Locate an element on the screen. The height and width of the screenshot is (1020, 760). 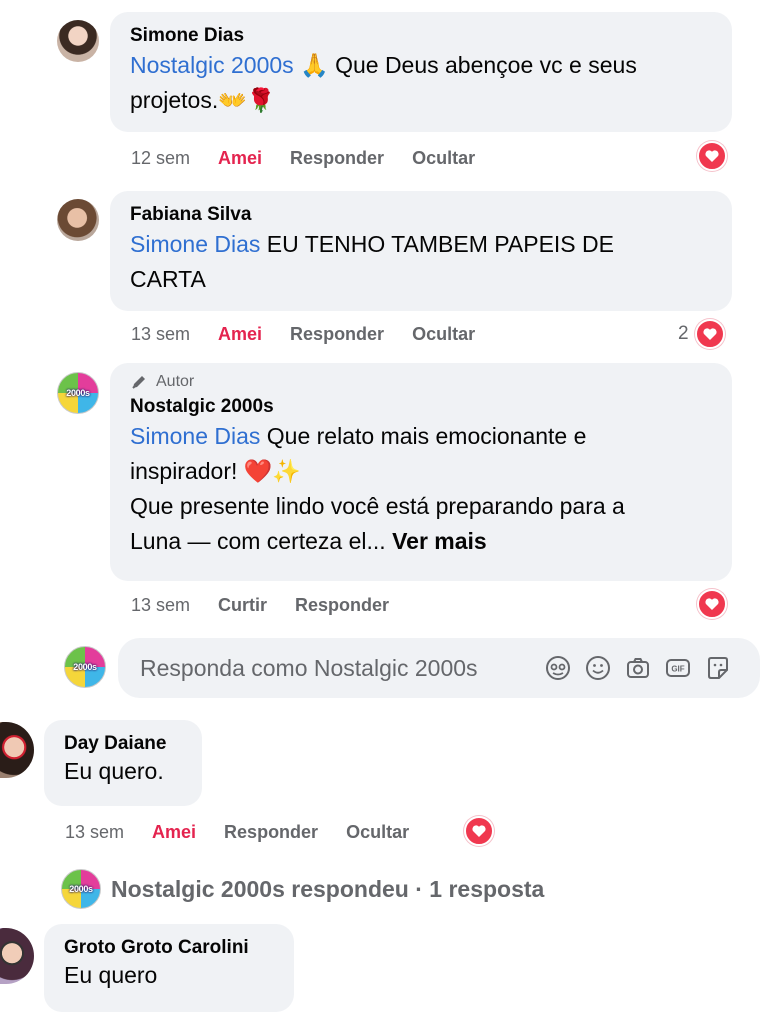
comment-text-line: inspirador! ❤️✨ is located at coordinates (216, 471).